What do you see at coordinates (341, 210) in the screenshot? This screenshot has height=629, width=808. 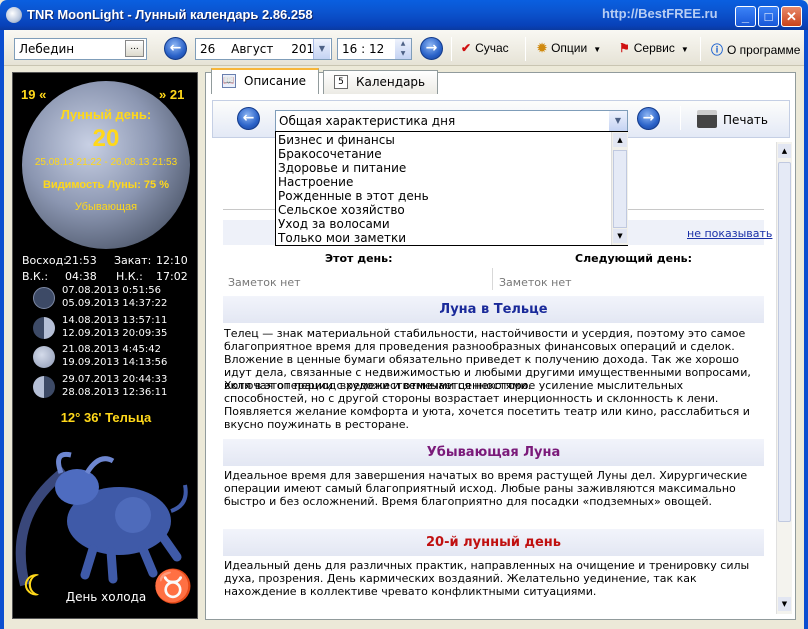 I see `dropdown-option: Сельское хозяйство` at bounding box center [341, 210].